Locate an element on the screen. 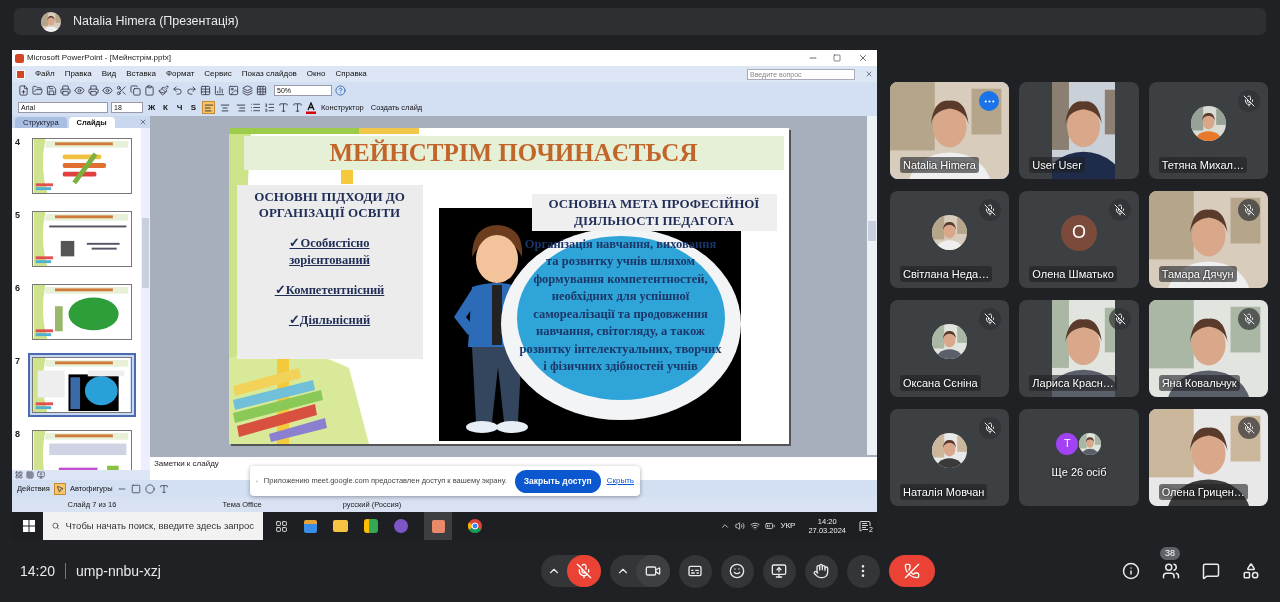  info-icon is located at coordinates (1131, 571).